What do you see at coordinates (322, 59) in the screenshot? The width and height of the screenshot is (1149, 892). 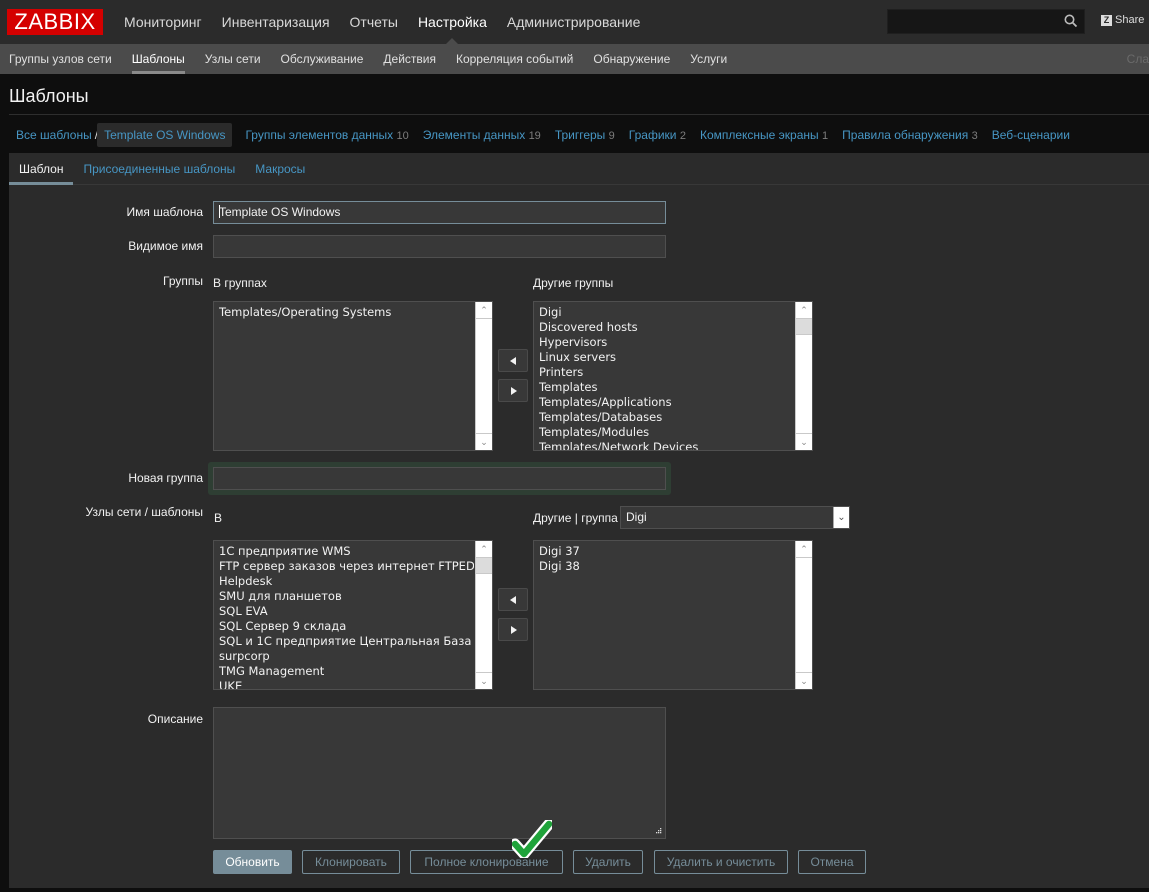 I see `submenu-maintenance: Обслуживание` at bounding box center [322, 59].